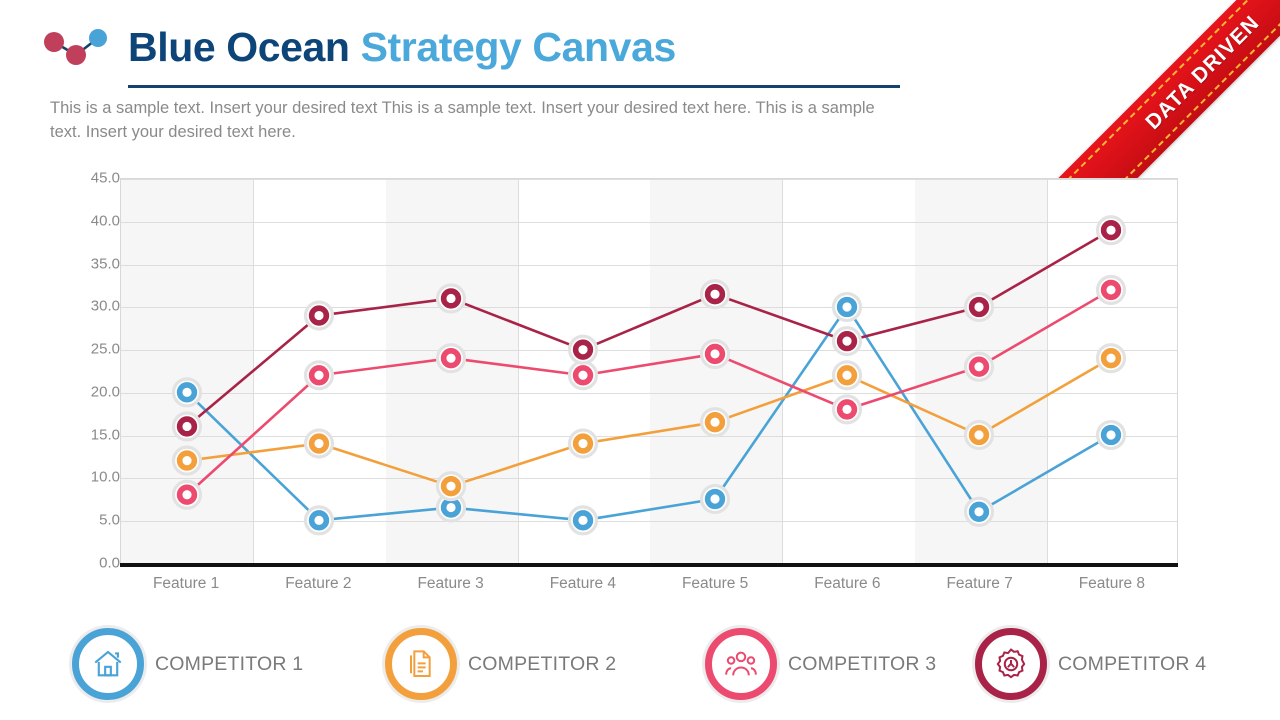 The width and height of the screenshot is (1280, 720). What do you see at coordinates (715, 583) in the screenshot?
I see `x-axis-tick-label: Feature 5` at bounding box center [715, 583].